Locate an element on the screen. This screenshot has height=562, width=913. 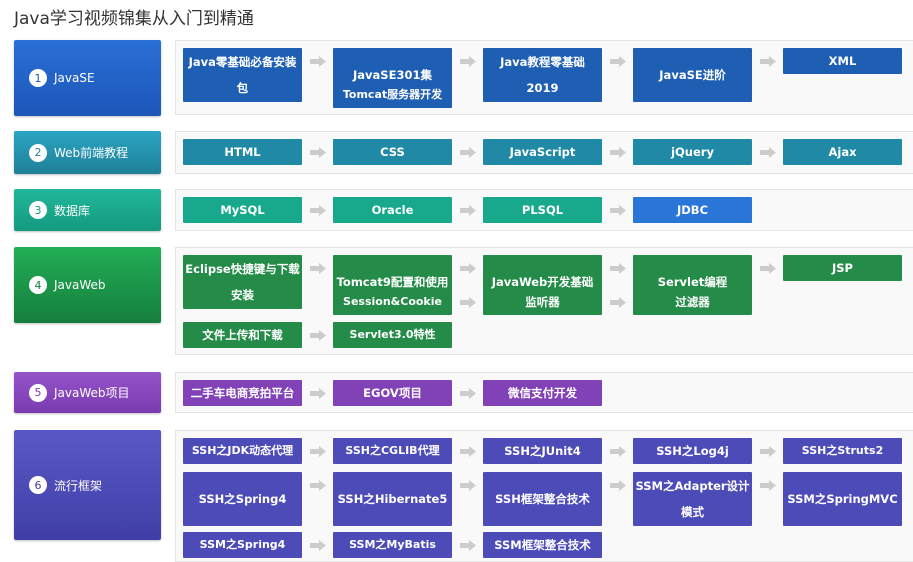
course-button: SSM之MyBatis is located at coordinates (392, 545).